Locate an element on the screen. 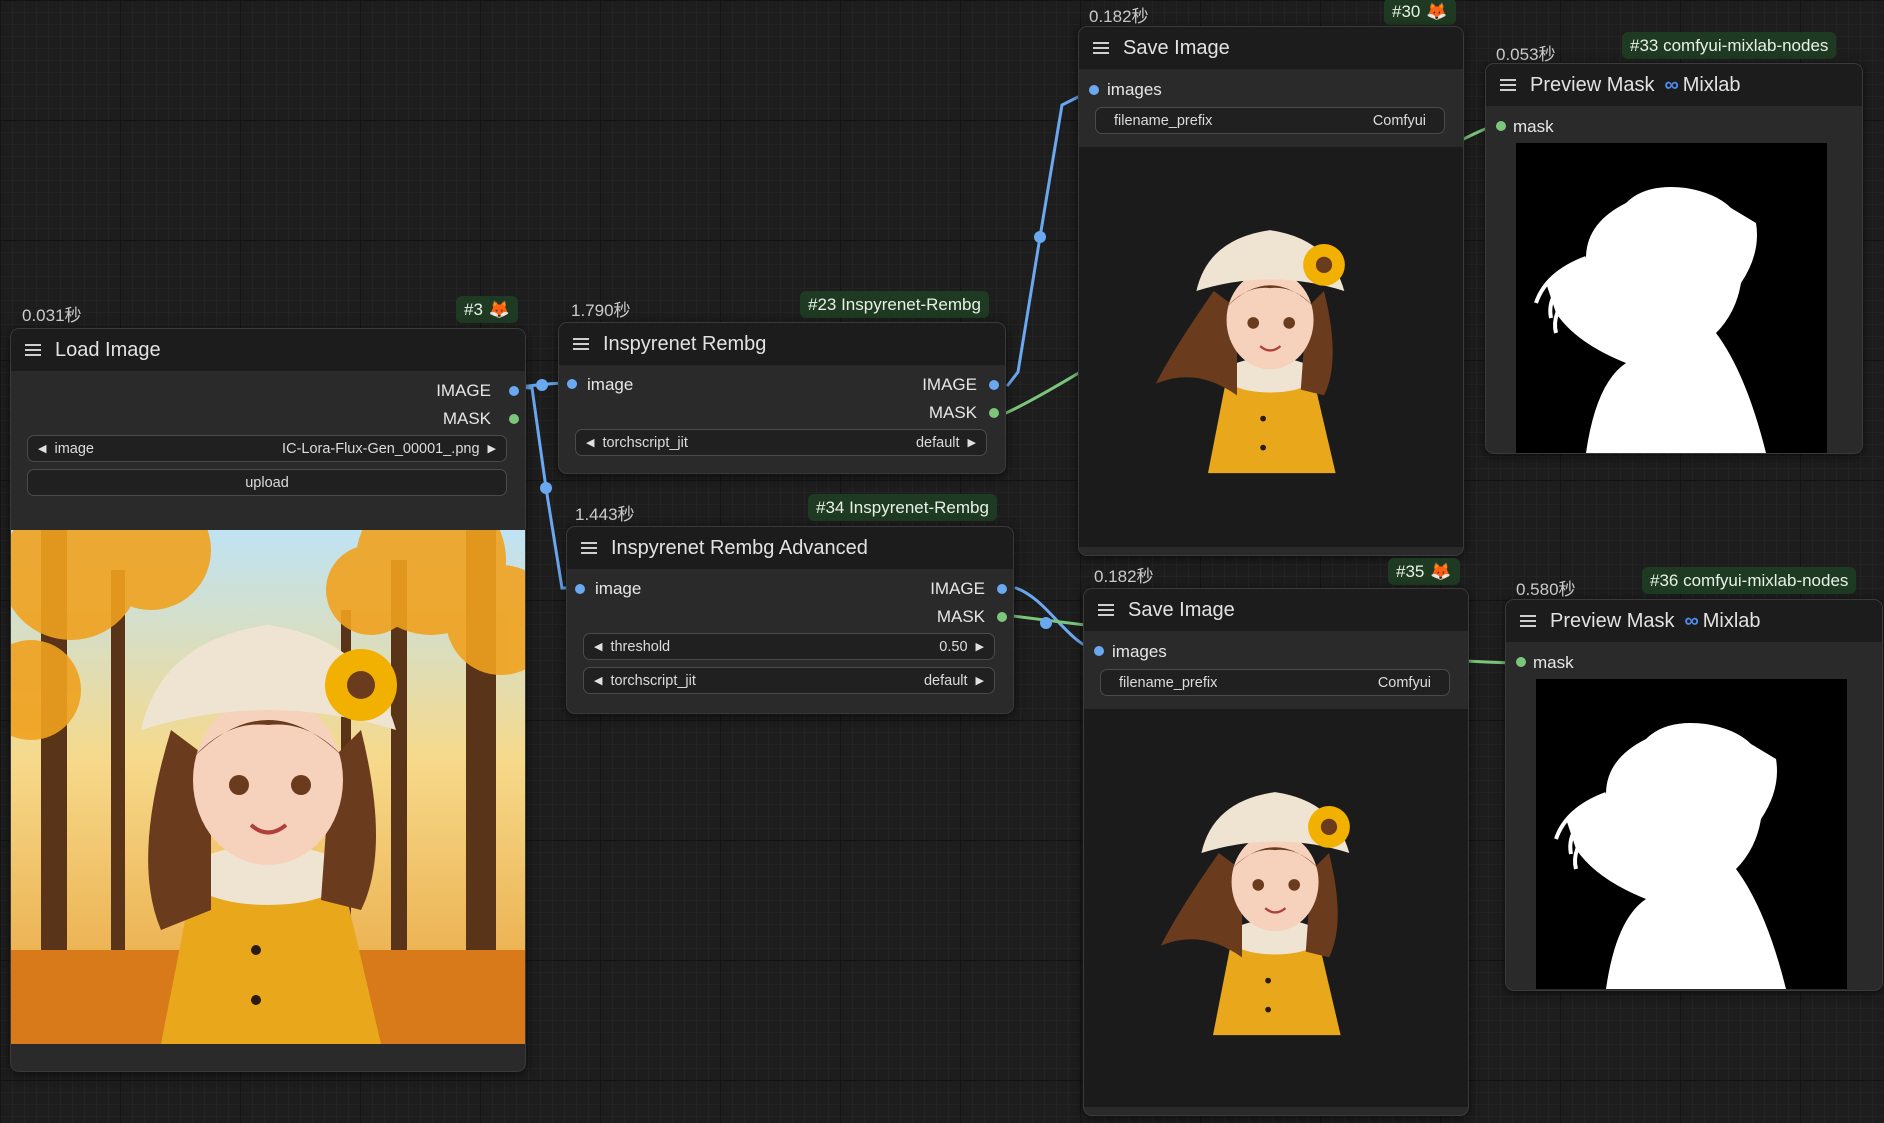 The height and width of the screenshot is (1123, 1884). widget-value: IC-Lora-Flux-Gen_00001_.png is located at coordinates (381, 448).